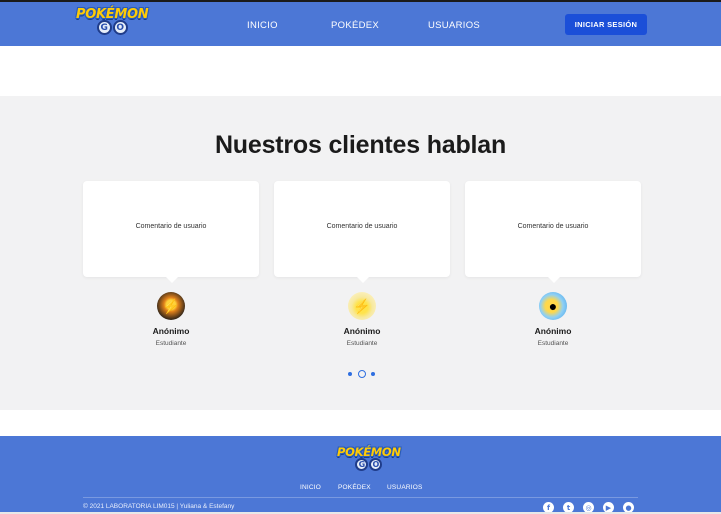 This screenshot has width=721, height=514. Describe the element at coordinates (405, 487) in the screenshot. I see `footer-link-usuarios: USUARIOS` at that location.